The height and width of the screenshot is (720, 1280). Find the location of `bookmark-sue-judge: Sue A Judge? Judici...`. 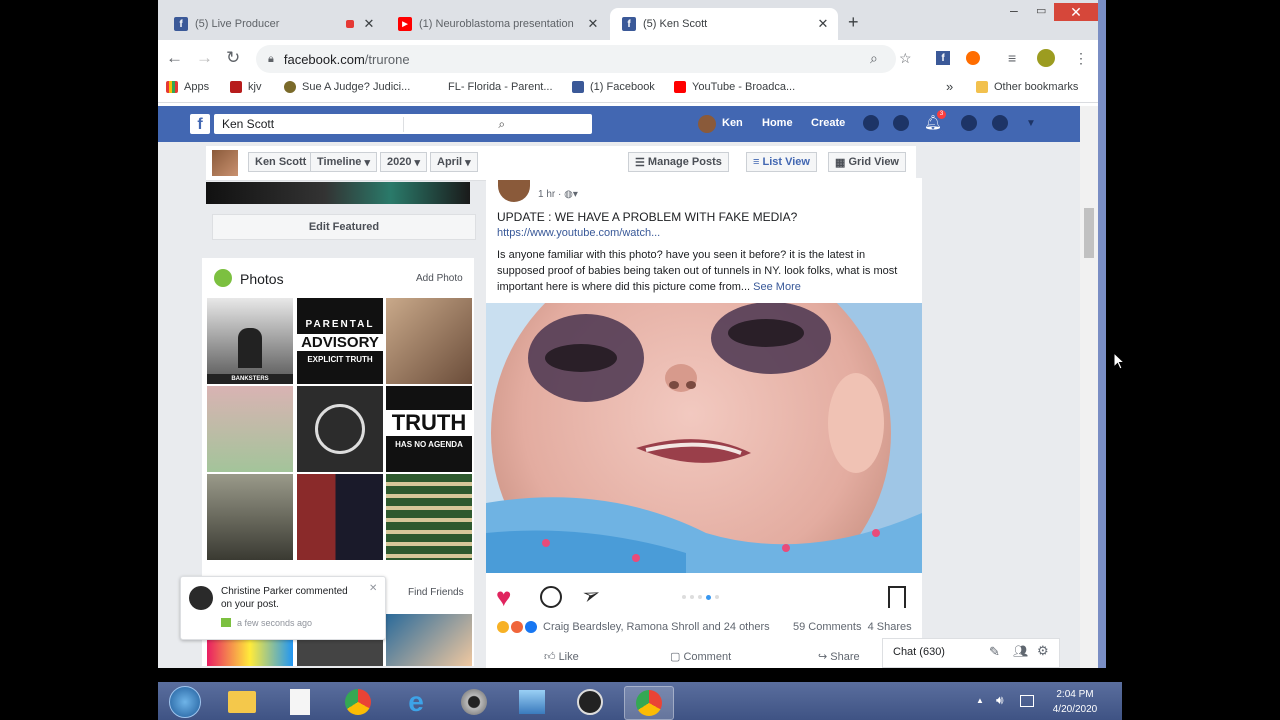

bookmark-sue-judge: Sue A Judge? Judici... is located at coordinates (347, 87).